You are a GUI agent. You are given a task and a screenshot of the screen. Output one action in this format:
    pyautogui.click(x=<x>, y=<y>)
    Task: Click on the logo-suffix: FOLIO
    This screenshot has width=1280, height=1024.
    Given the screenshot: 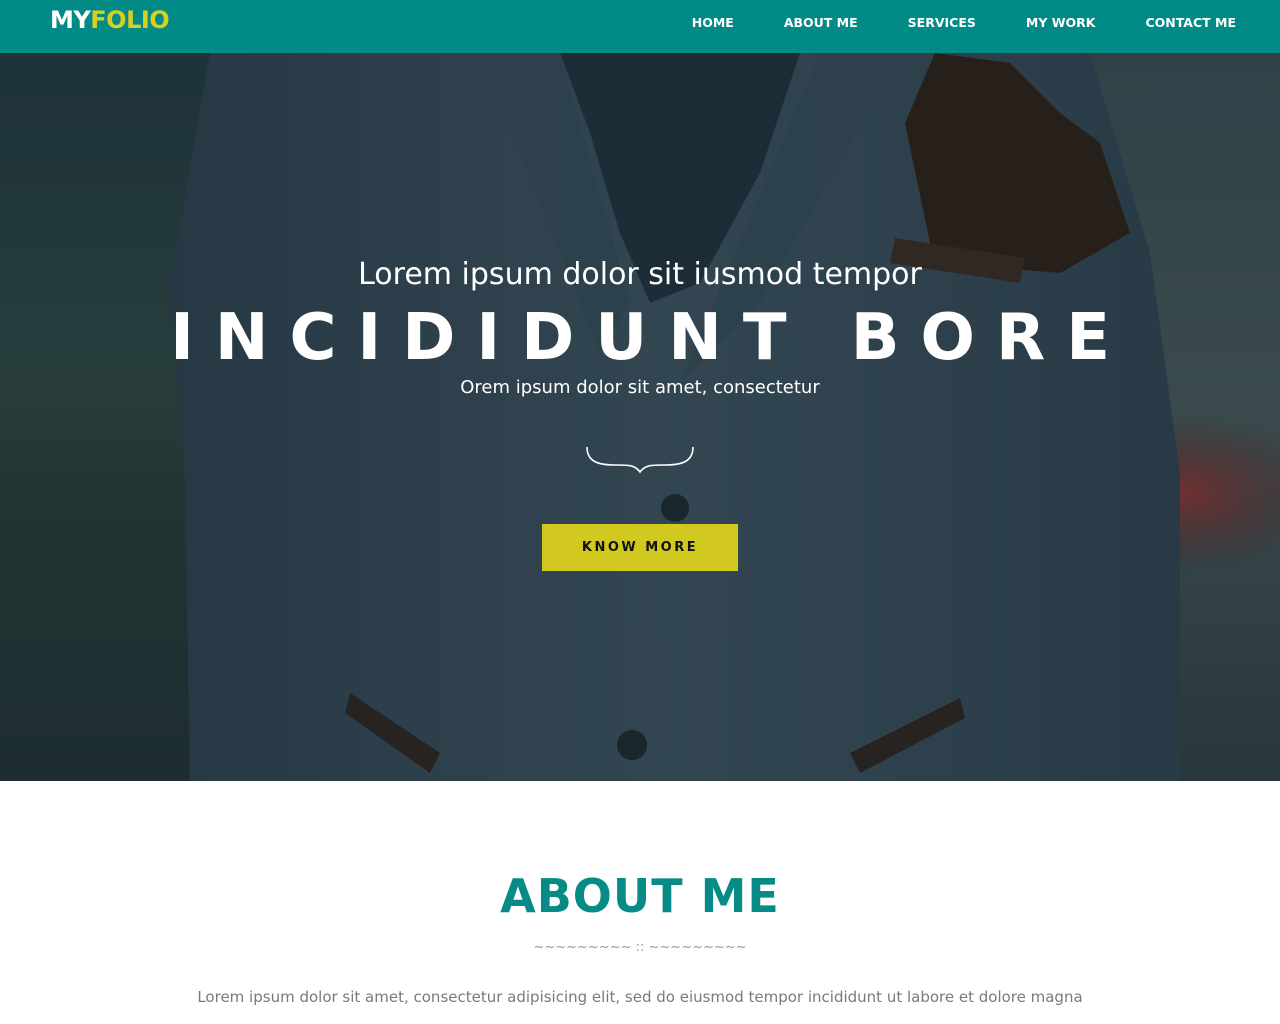 What is the action you would take?
    pyautogui.click(x=130, y=20)
    